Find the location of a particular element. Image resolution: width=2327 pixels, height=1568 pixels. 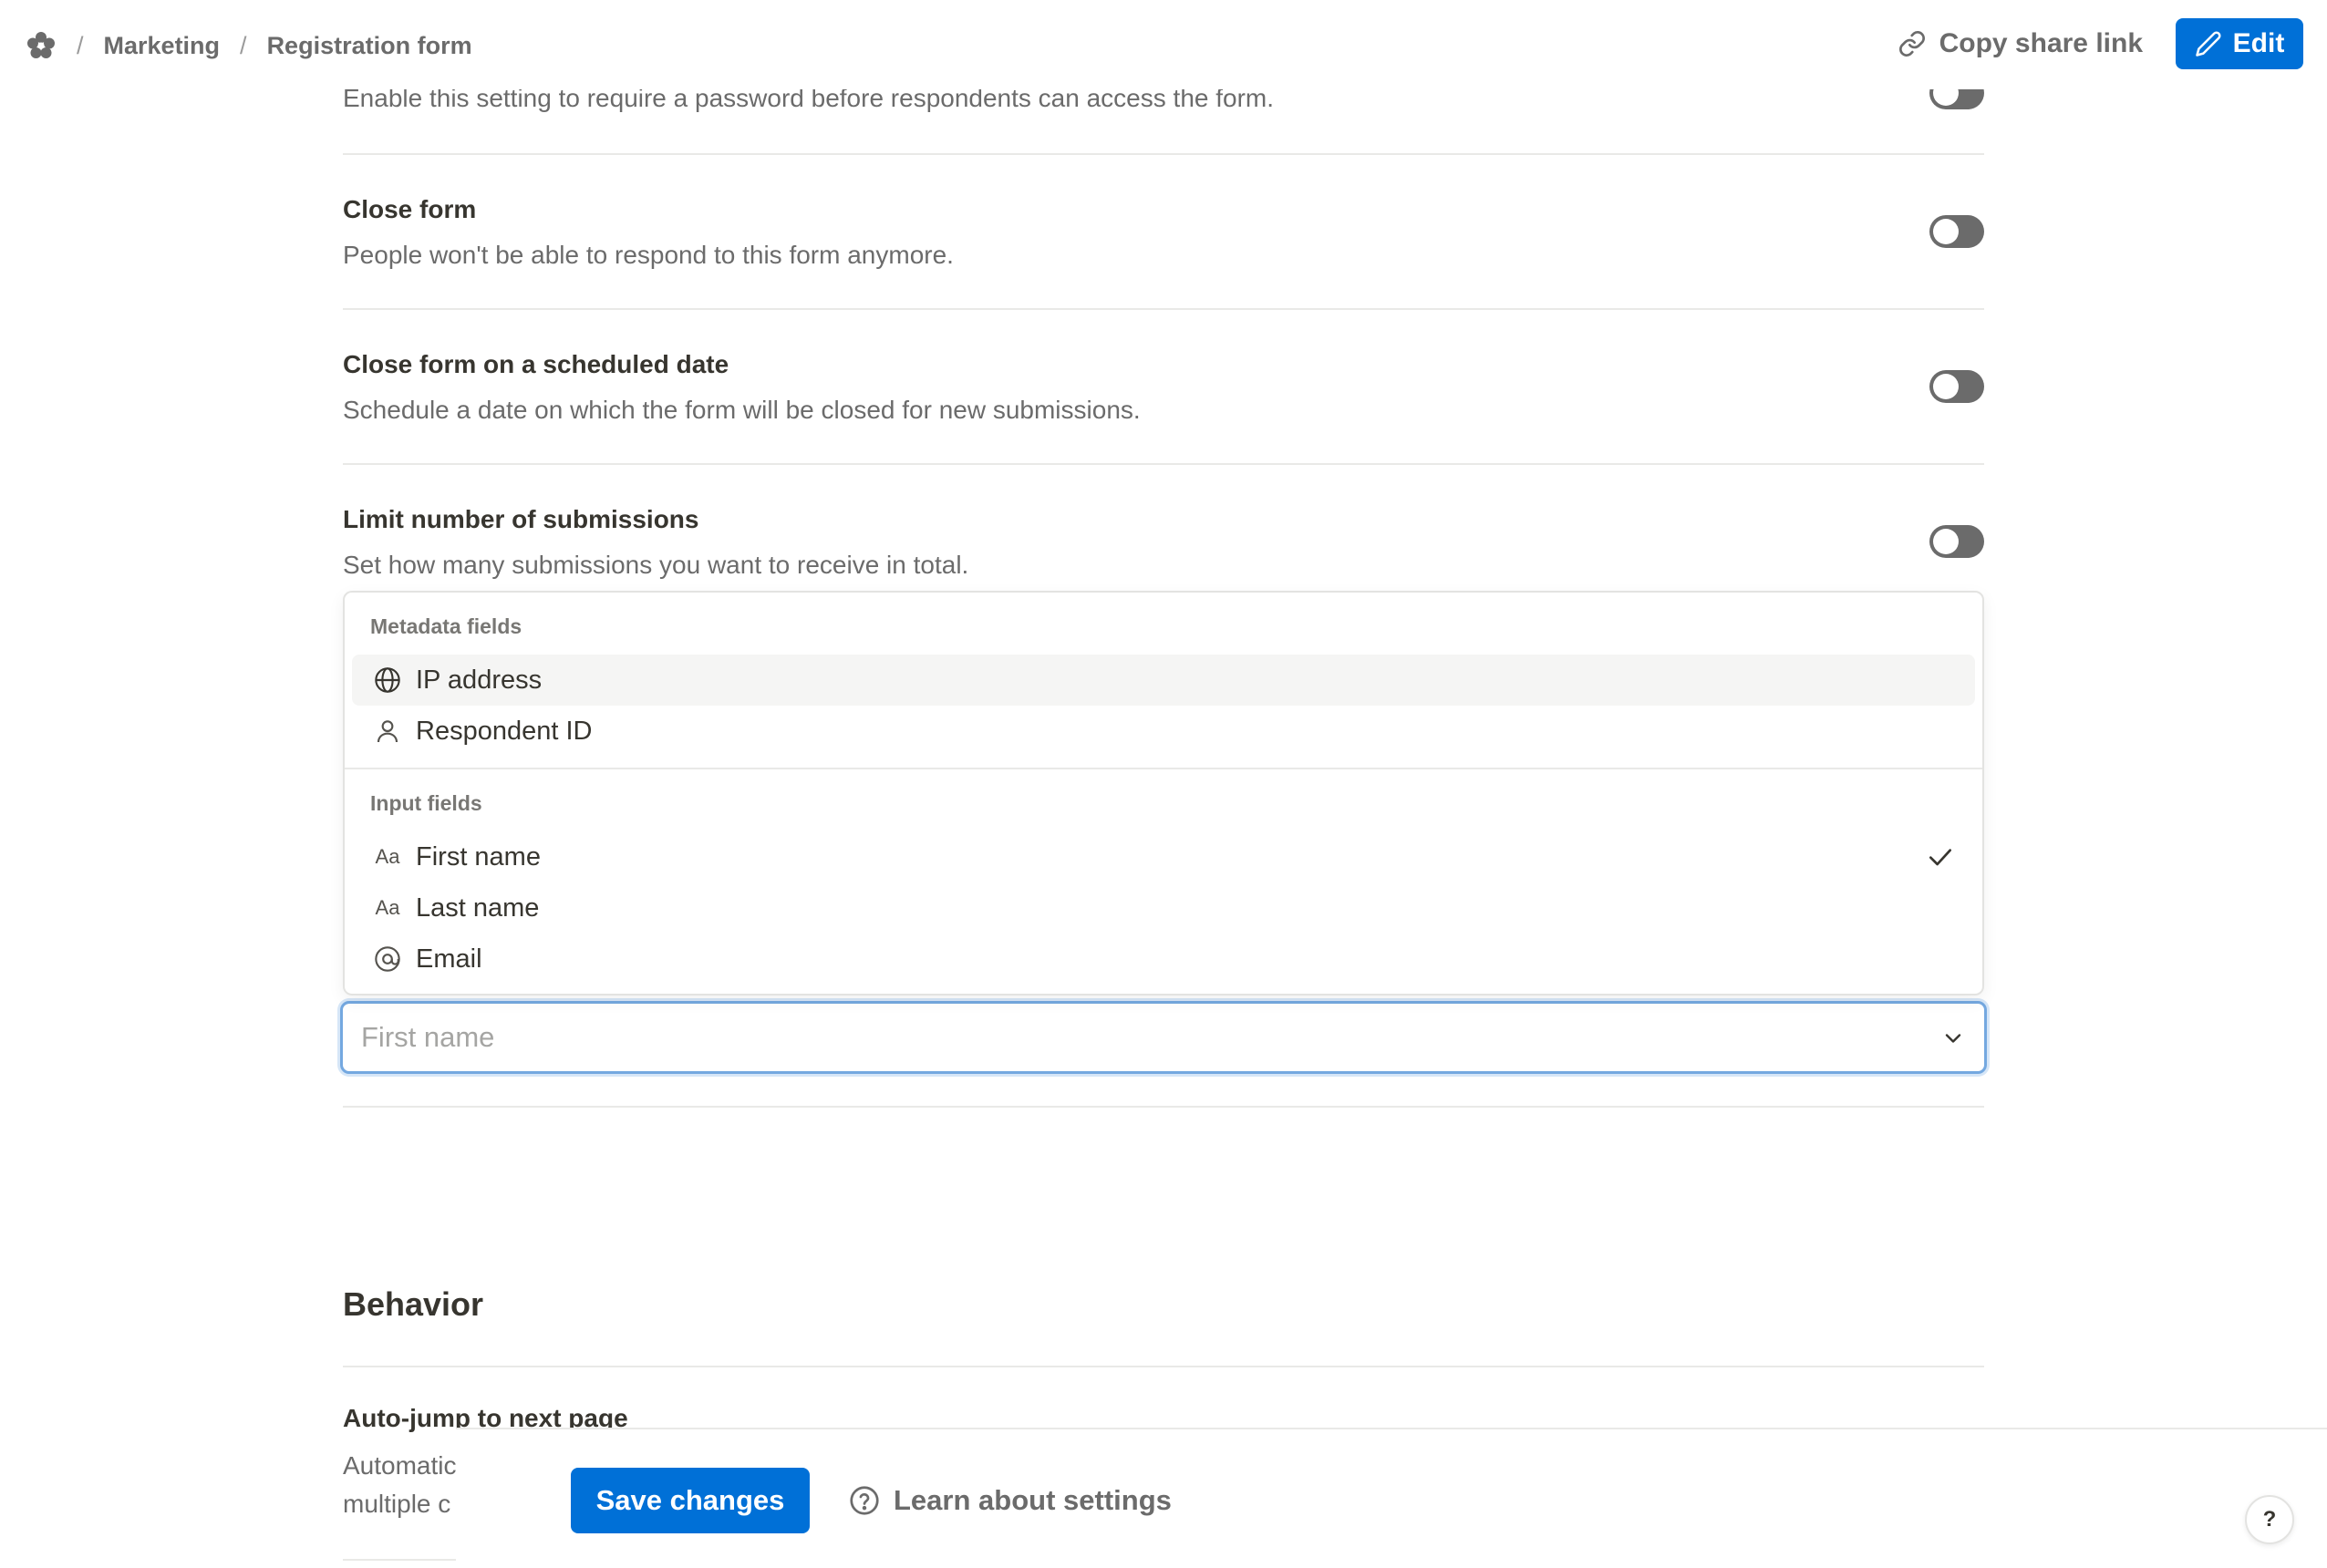

globe-icon is located at coordinates (387, 680).